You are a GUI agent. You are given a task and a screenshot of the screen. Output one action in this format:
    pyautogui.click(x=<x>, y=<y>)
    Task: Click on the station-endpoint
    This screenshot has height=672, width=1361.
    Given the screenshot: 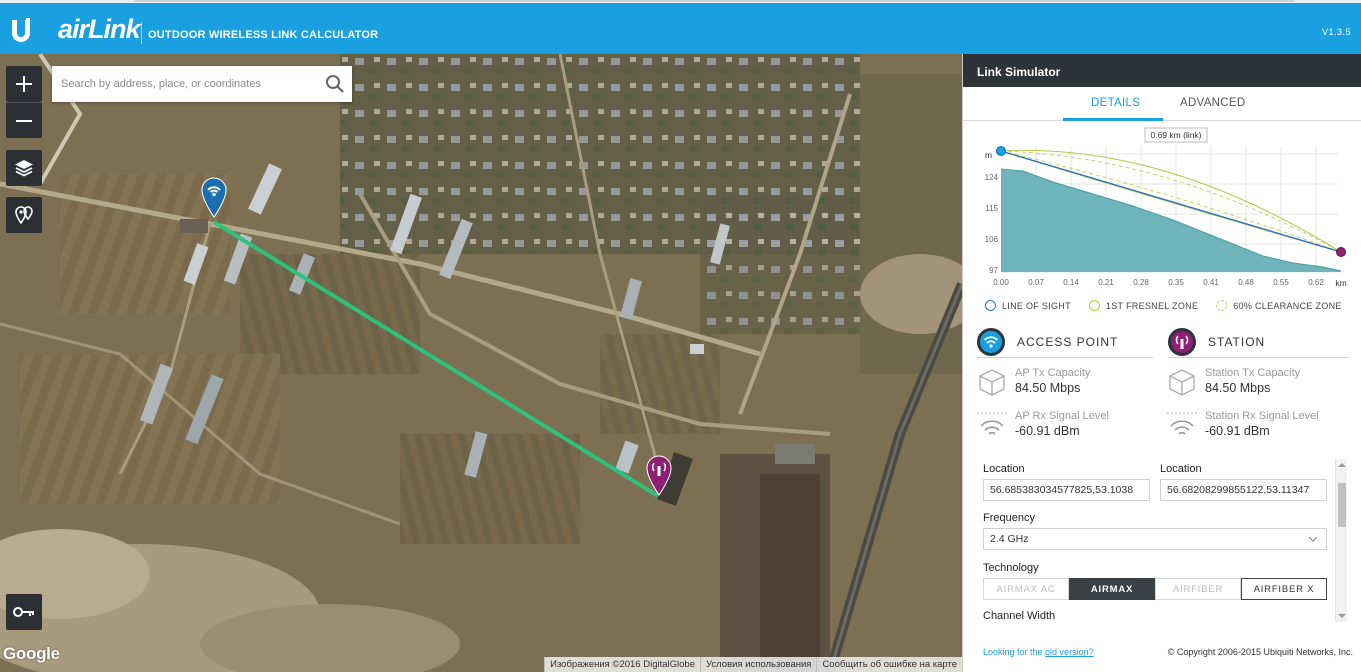 What is the action you would take?
    pyautogui.click(x=1341, y=252)
    